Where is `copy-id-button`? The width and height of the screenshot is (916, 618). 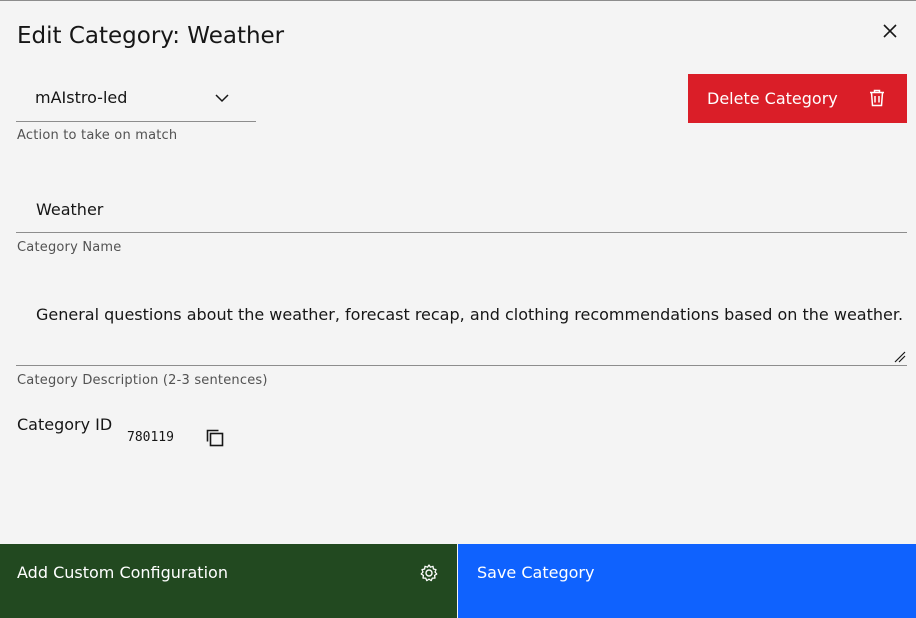 copy-id-button is located at coordinates (215, 438).